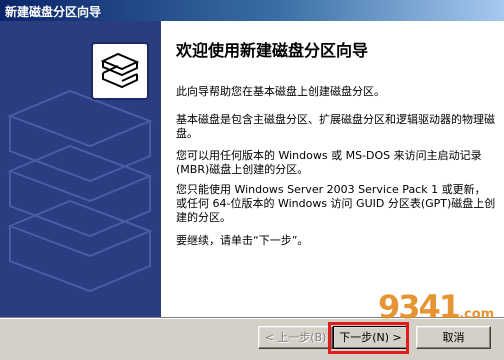 The height and width of the screenshot is (360, 504). I want to click on back-button: < 上一步(B), so click(295, 337).